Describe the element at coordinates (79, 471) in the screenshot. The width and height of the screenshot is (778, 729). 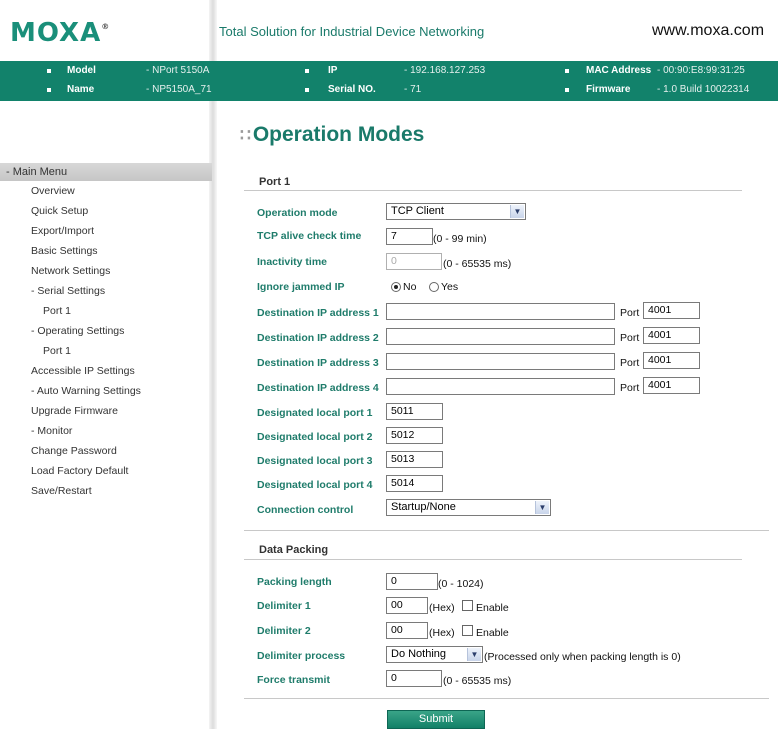
I see `menu-load-factory-default: Load Factory Default` at that location.